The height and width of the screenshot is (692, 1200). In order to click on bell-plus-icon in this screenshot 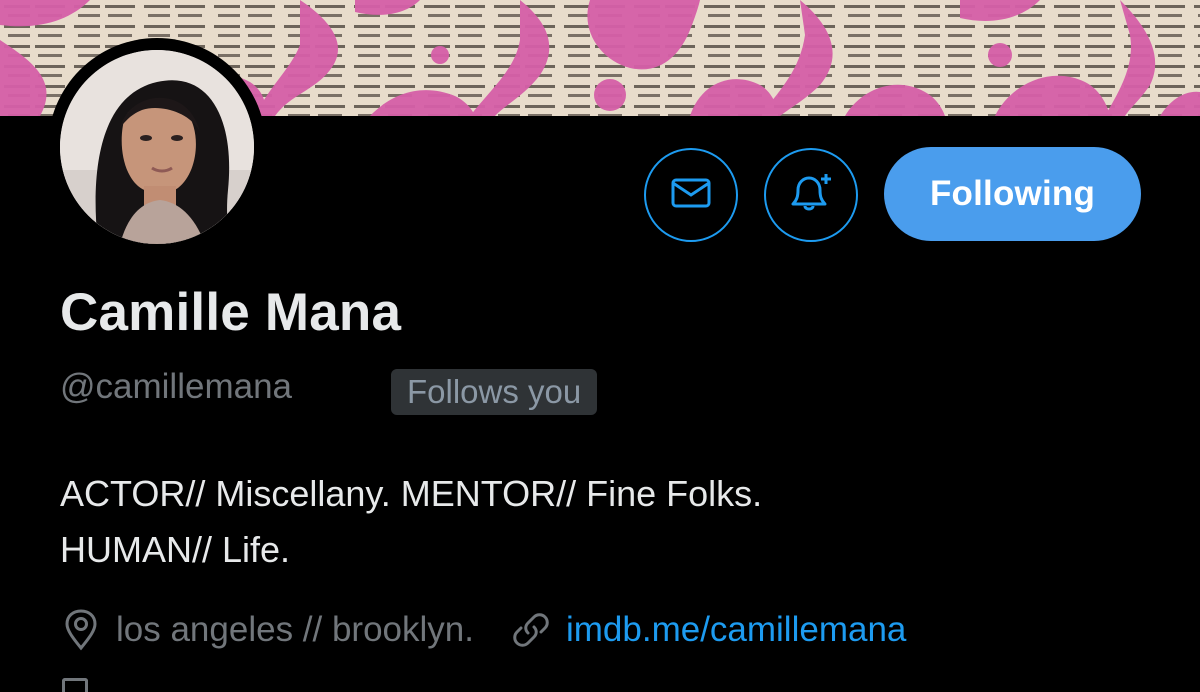, I will do `click(811, 195)`.